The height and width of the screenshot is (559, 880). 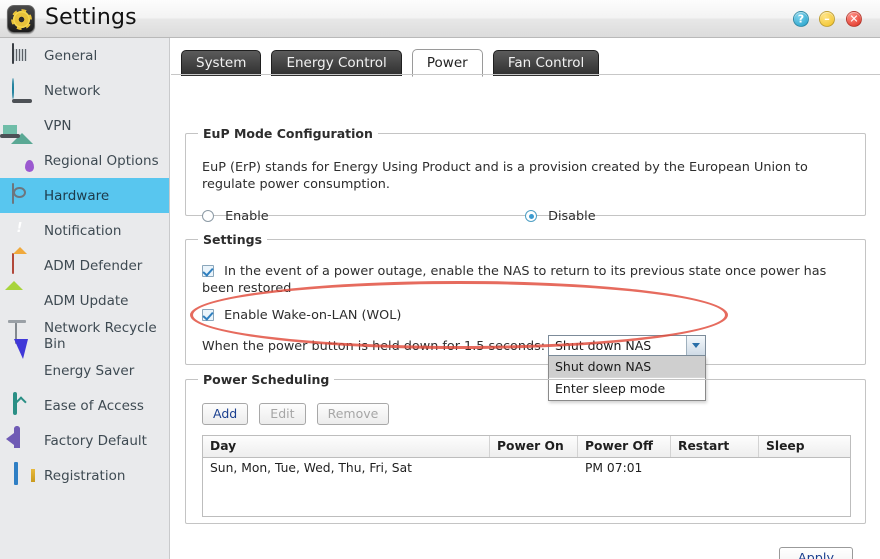 What do you see at coordinates (311, 468) in the screenshot?
I see `cell-day: Sun, Mon, Tue, Wed, Thu, Fri, Sat` at bounding box center [311, 468].